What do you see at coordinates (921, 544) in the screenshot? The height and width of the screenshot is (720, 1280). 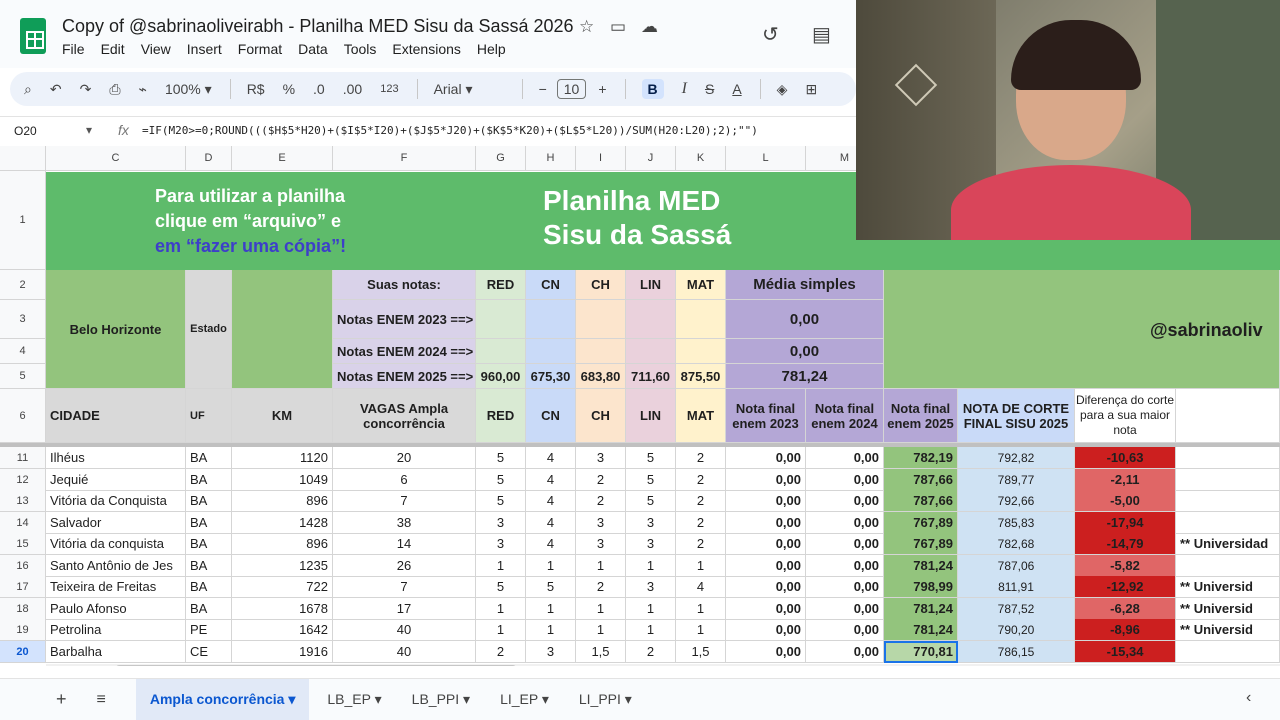 I see `nf2025-cell: 767,89` at bounding box center [921, 544].